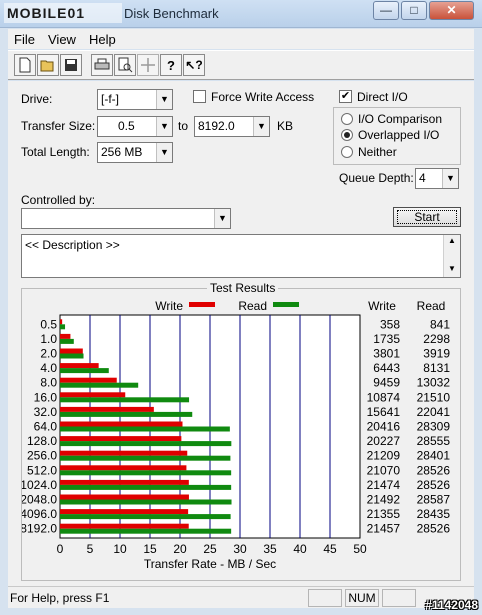 The image size is (482, 615). I want to click on close-button: ✕, so click(451, 10).